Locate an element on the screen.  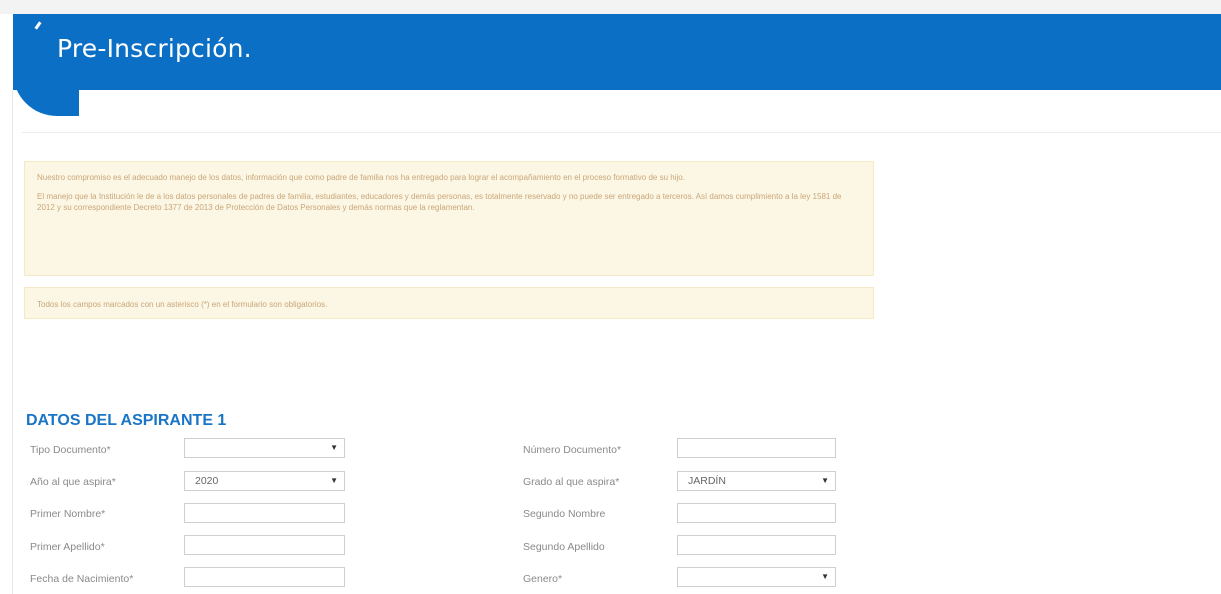
grado-value: JARDÍN is located at coordinates (707, 481).